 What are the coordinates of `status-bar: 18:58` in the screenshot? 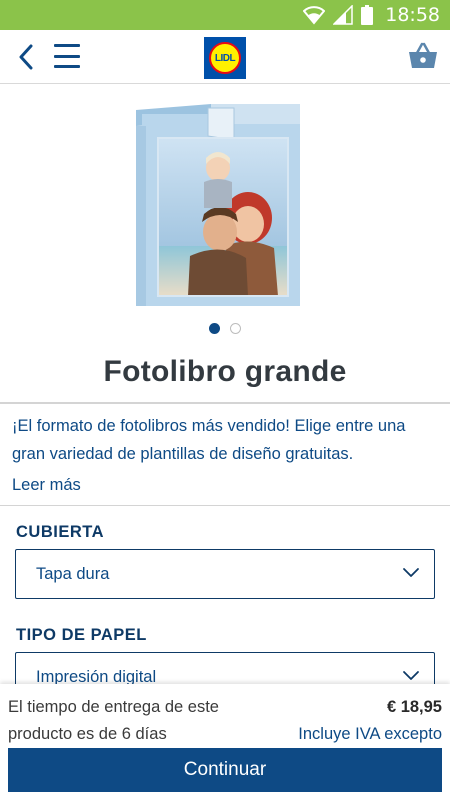 It's located at (225, 15).